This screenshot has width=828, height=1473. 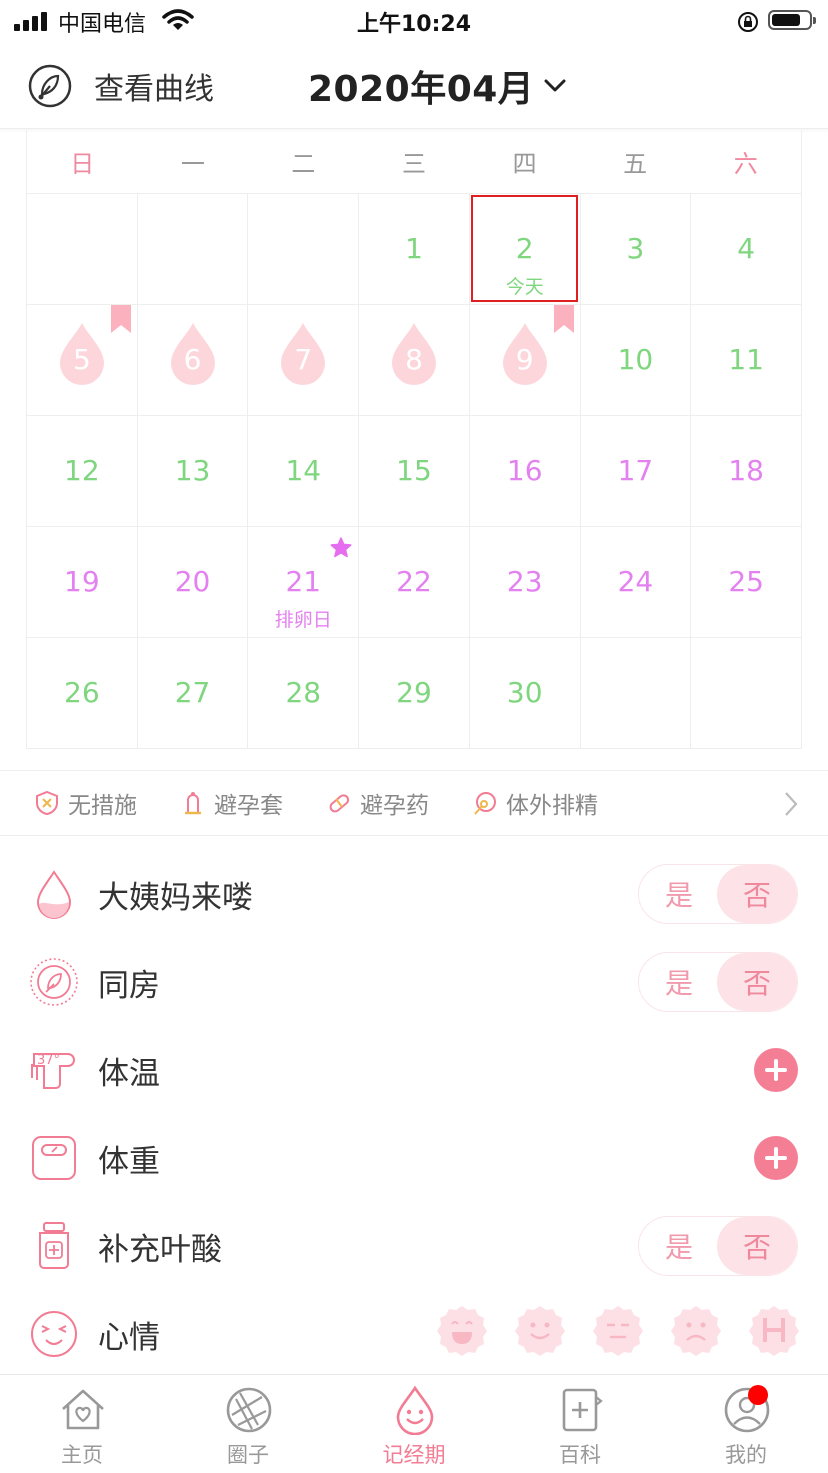 I want to click on calendar-day: 6, so click(x=193, y=360).